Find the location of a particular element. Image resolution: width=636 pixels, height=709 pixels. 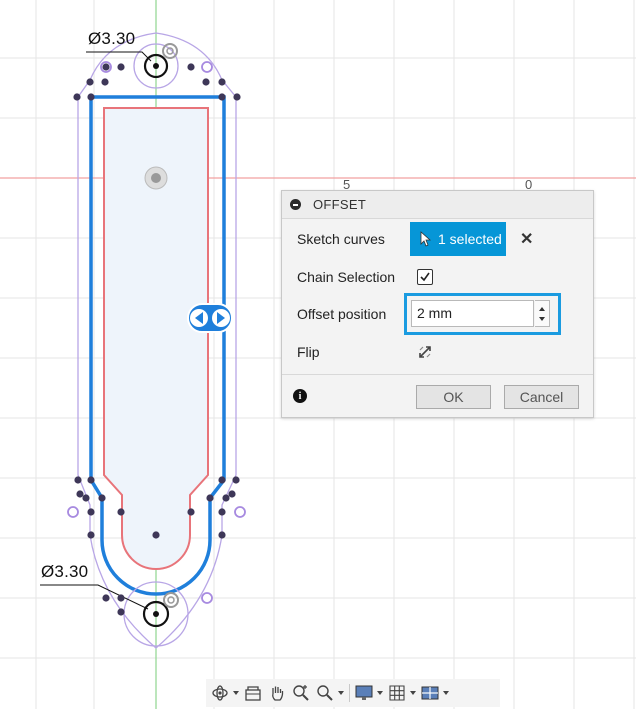

zoom-window-icon is located at coordinates (325, 693).